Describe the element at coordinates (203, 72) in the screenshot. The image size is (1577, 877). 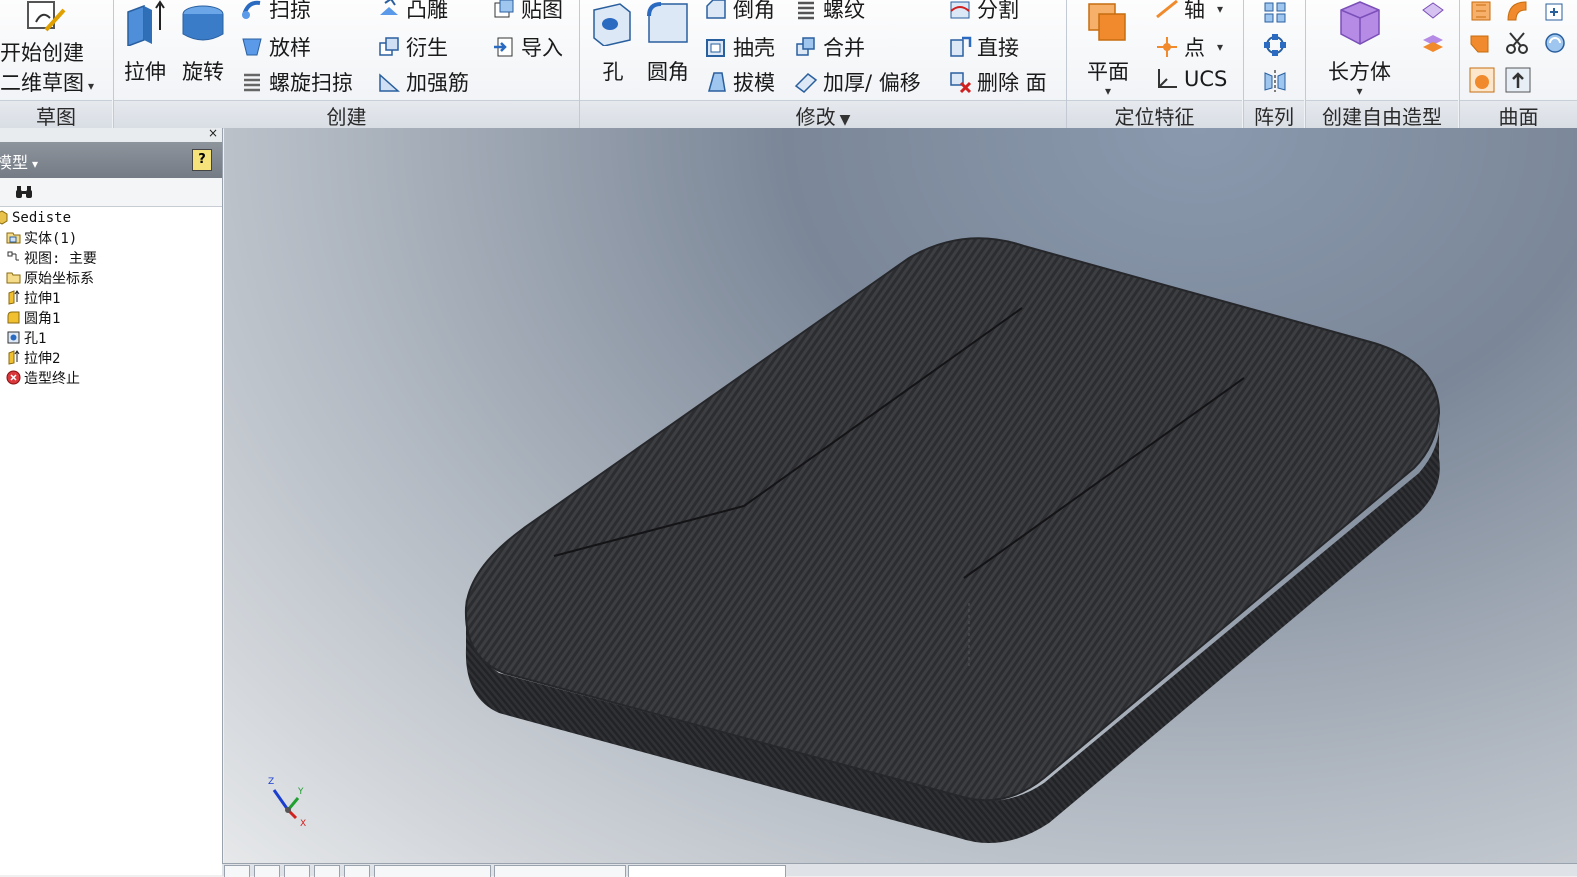
I see `revolve-label: 旋转` at that location.